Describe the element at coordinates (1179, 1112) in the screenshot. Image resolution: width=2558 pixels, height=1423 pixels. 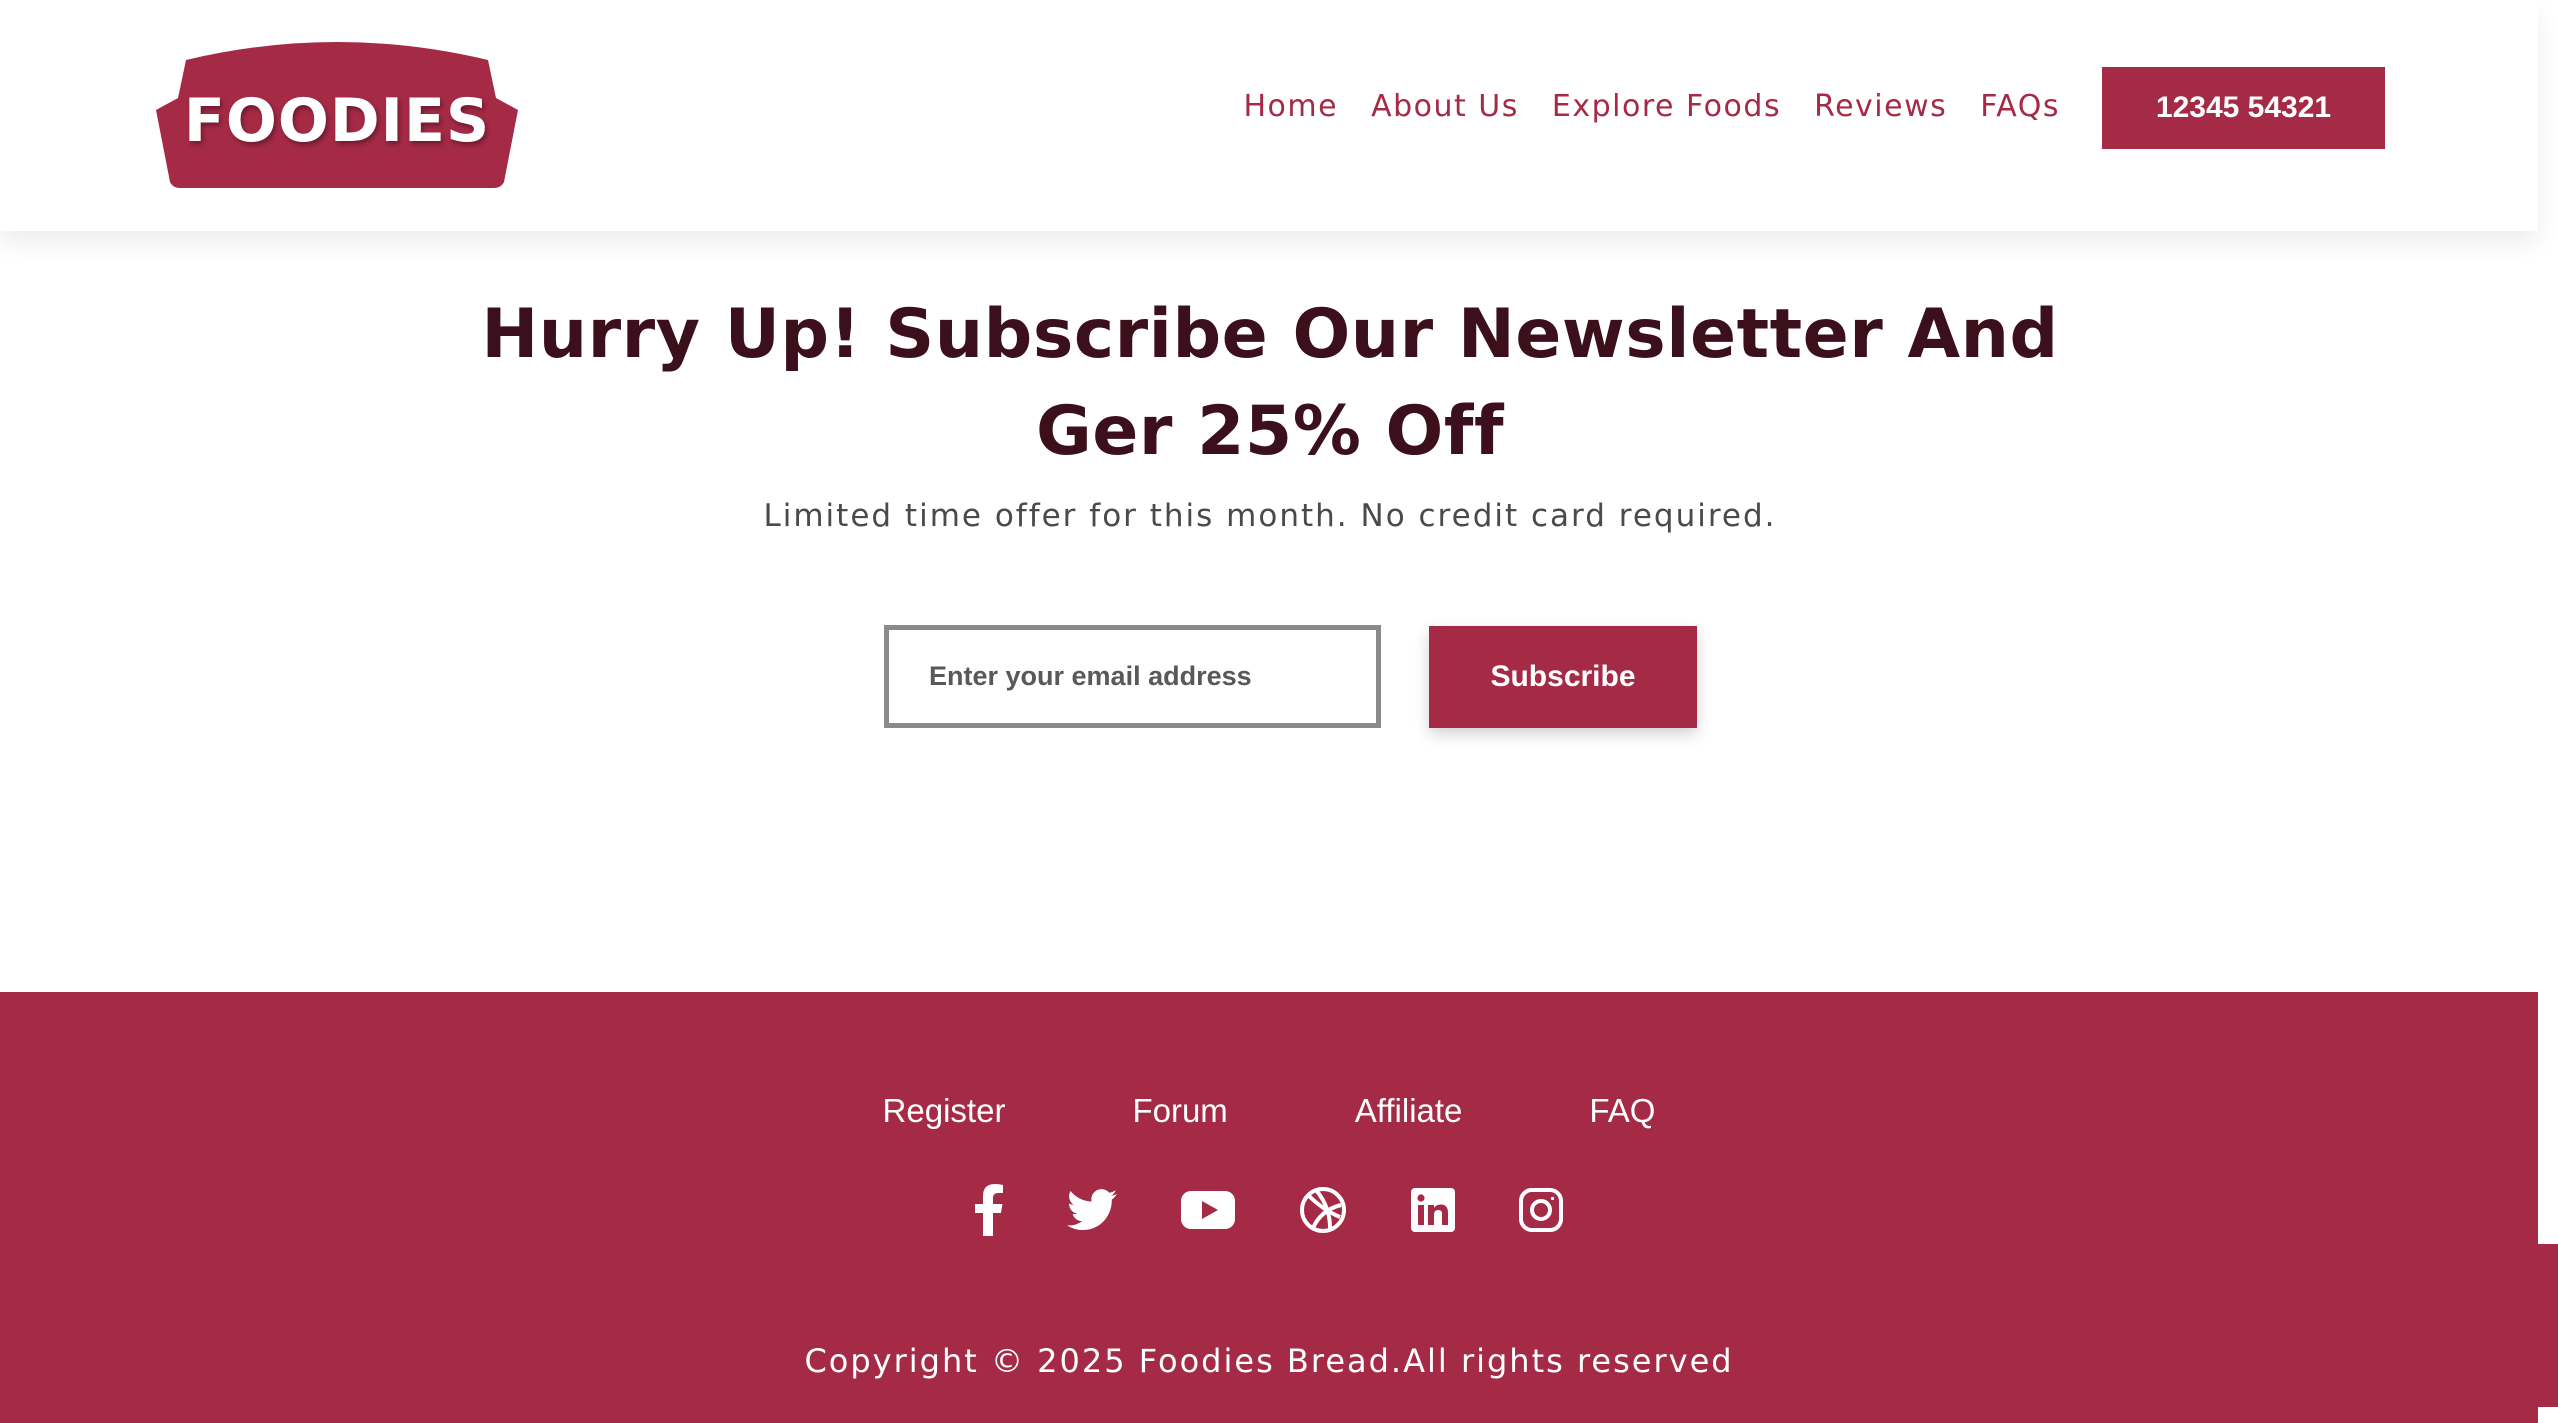
I see `footer-link-forum: Forum` at that location.